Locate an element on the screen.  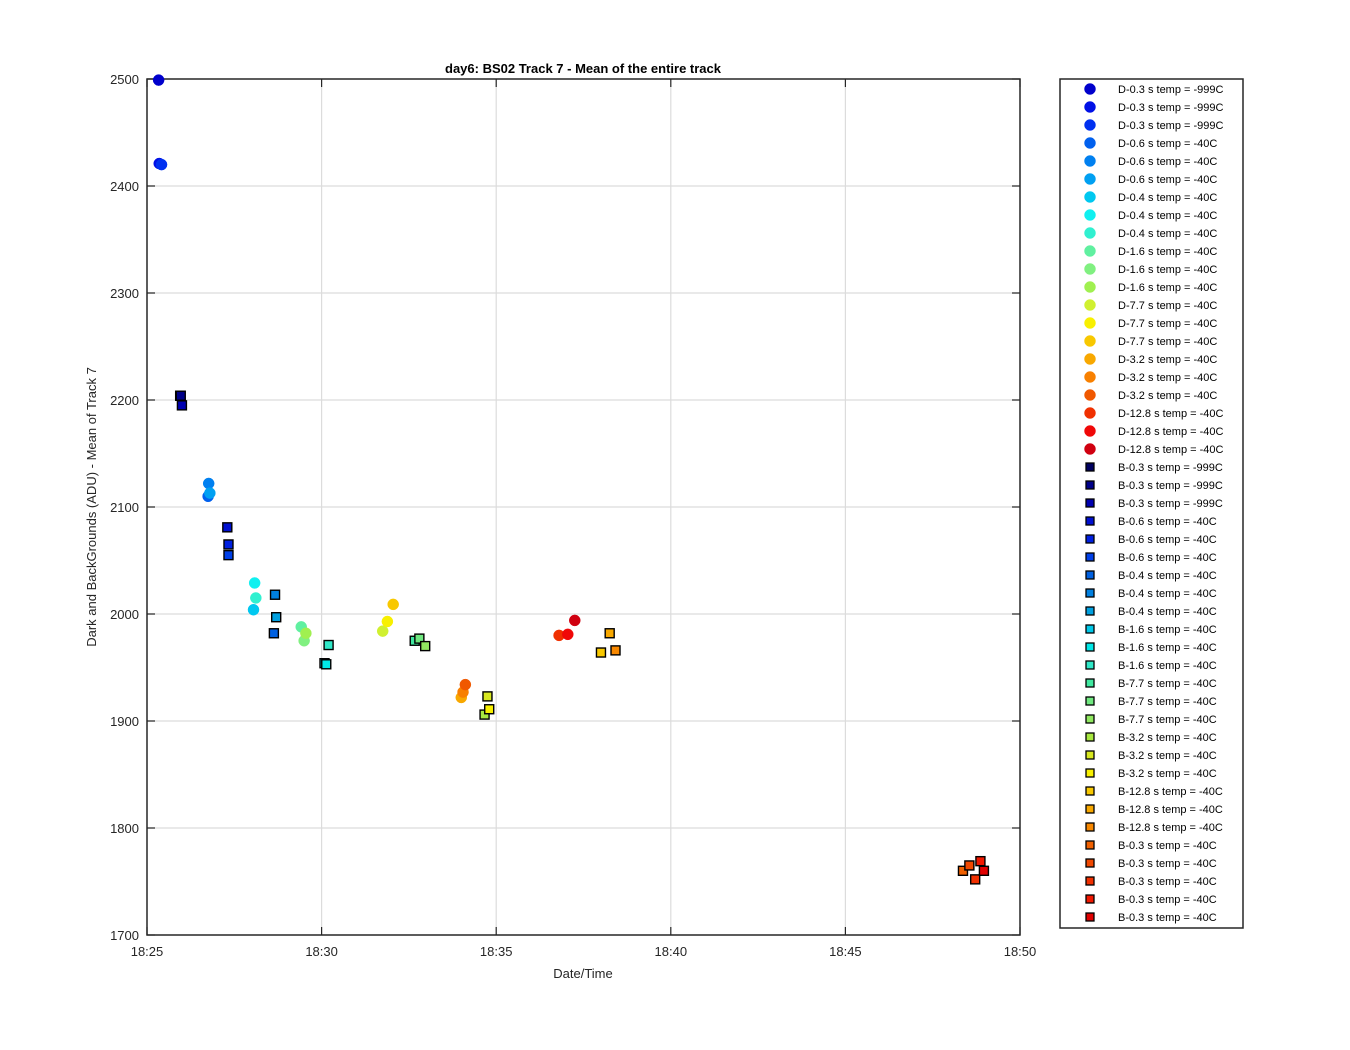
y-tick-label: 2100 is located at coordinates (124, 507).